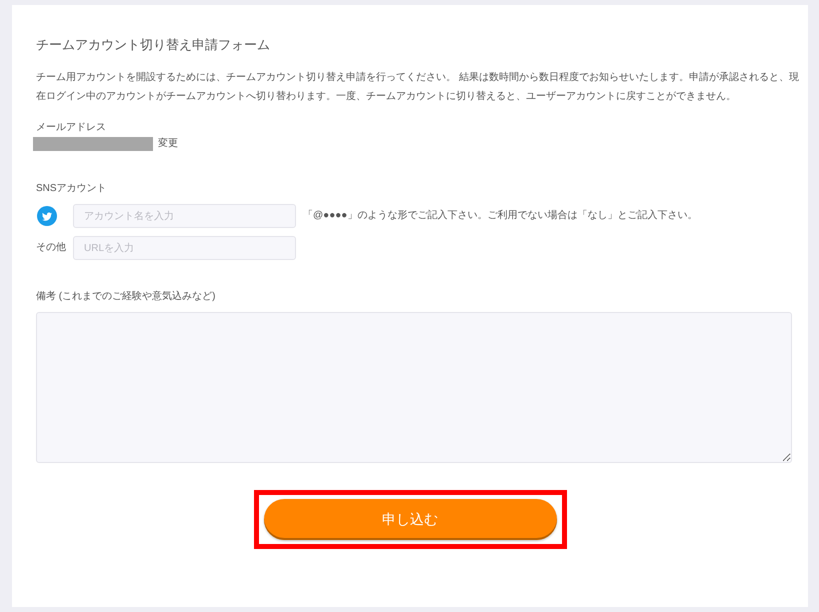 The image size is (819, 612). Describe the element at coordinates (51, 248) in the screenshot. I see `field-label: その他` at that location.